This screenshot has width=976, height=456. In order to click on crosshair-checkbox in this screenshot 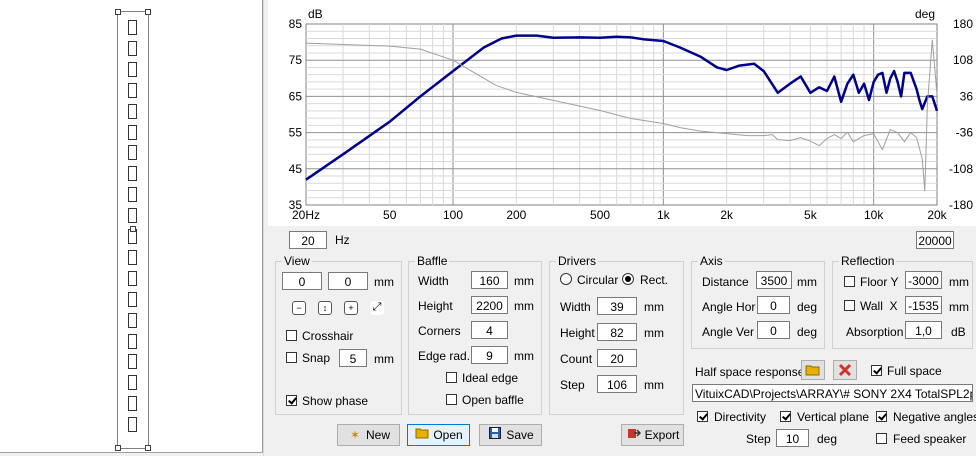, I will do `click(291, 335)`.